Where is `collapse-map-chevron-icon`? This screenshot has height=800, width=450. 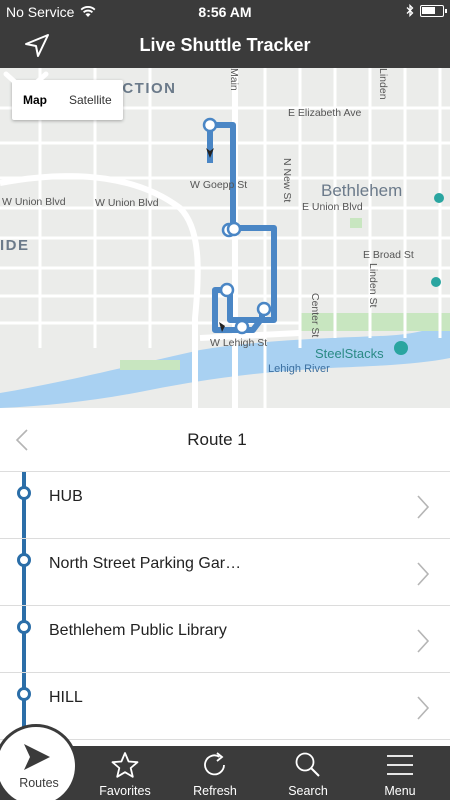 collapse-map-chevron-icon is located at coordinates (26, 83).